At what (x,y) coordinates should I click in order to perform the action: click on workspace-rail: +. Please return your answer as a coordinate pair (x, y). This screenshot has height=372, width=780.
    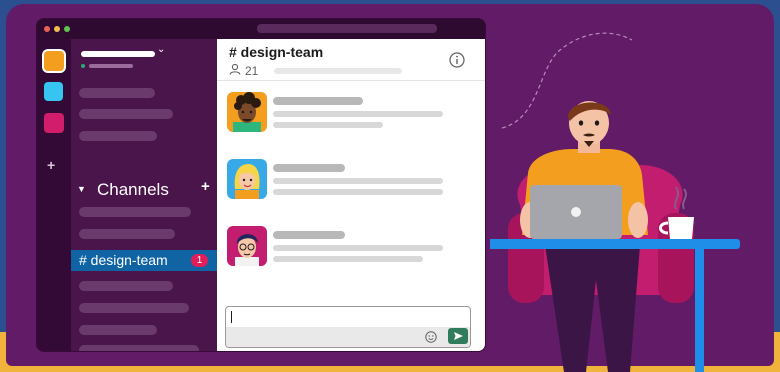
    Looking at the image, I should click on (54, 195).